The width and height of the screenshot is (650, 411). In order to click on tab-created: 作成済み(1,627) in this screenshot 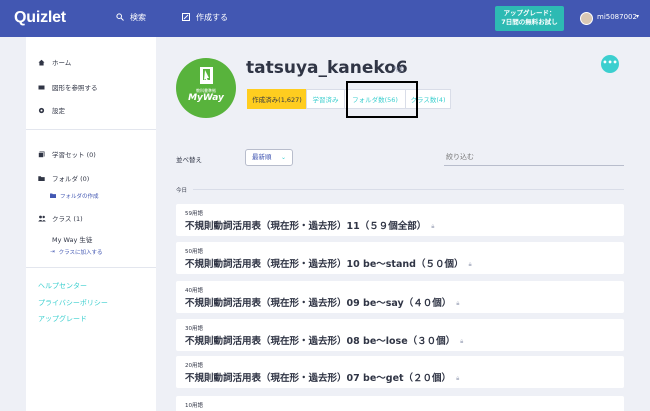, I will do `click(277, 99)`.